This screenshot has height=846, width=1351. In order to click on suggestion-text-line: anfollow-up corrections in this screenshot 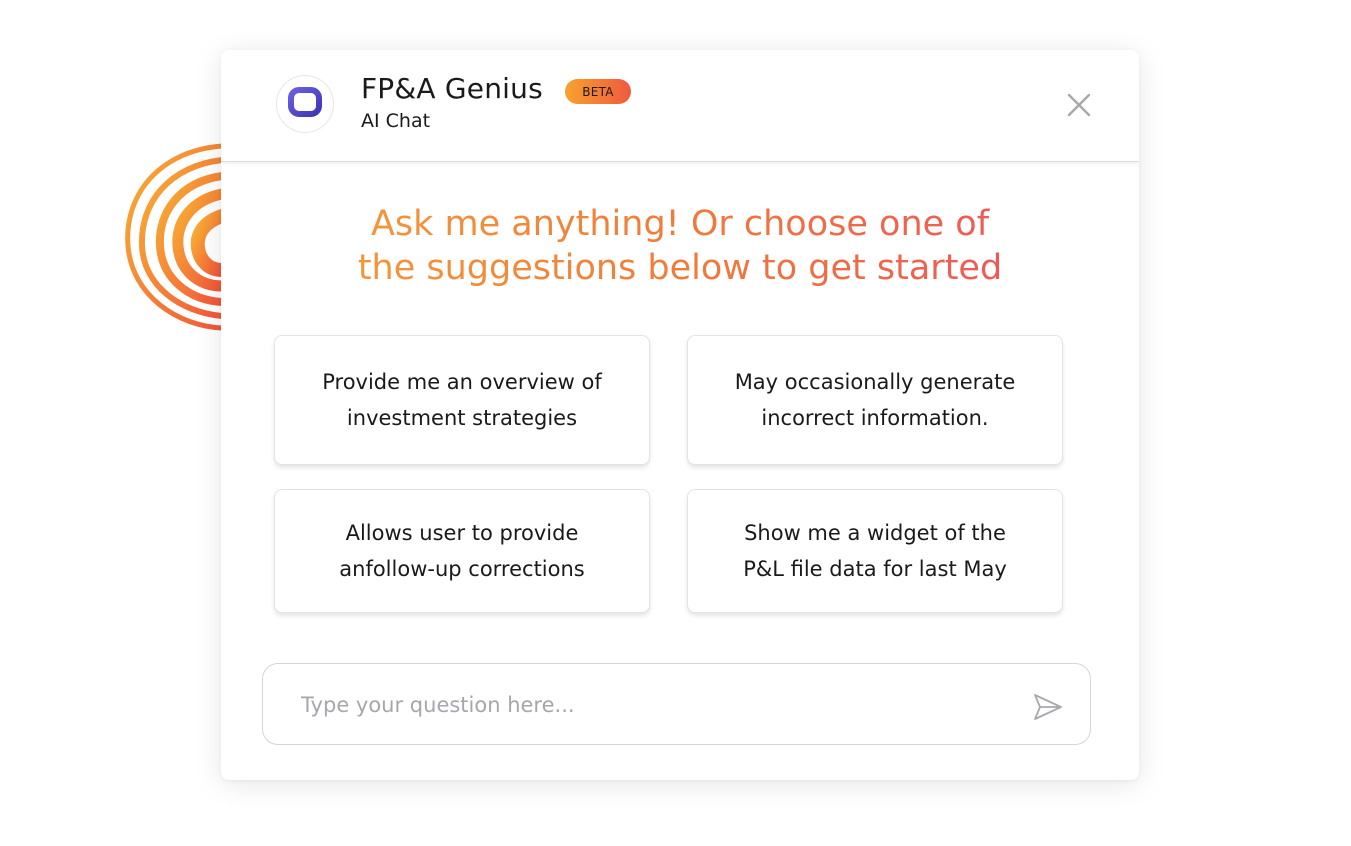, I will do `click(462, 569)`.